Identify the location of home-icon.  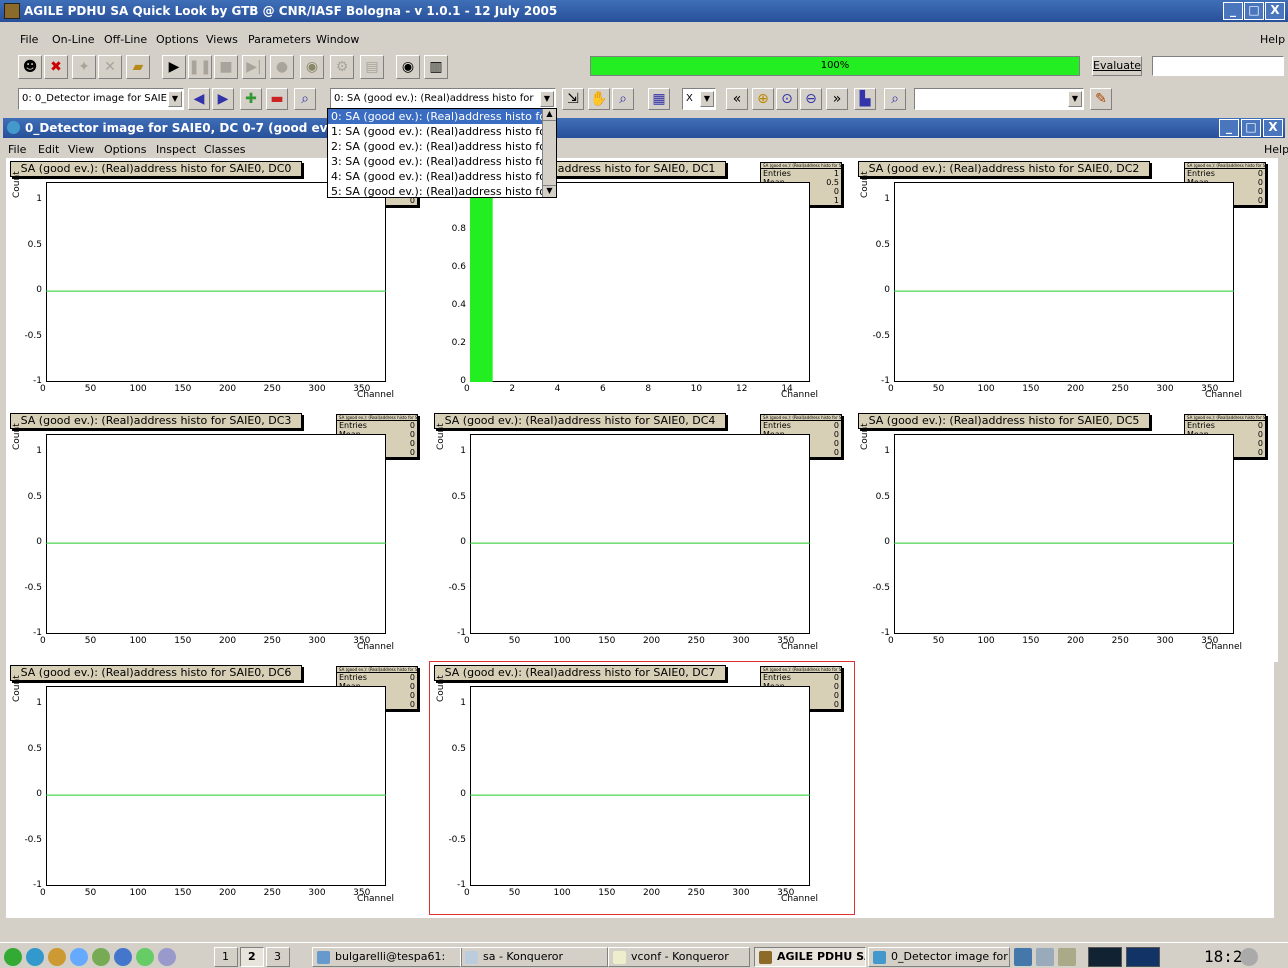
(57, 957).